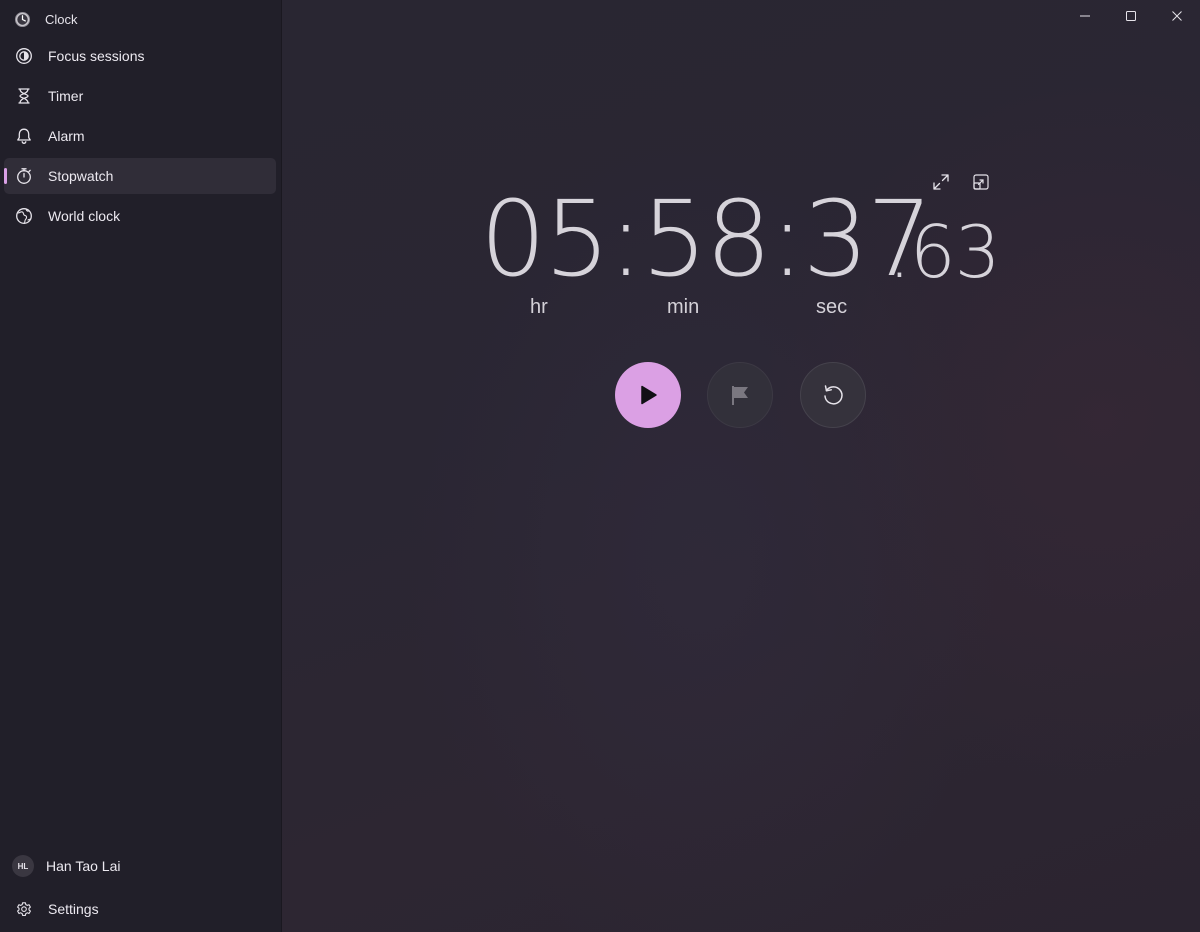 Image resolution: width=1200 pixels, height=932 pixels. I want to click on focus-icon, so click(24, 56).